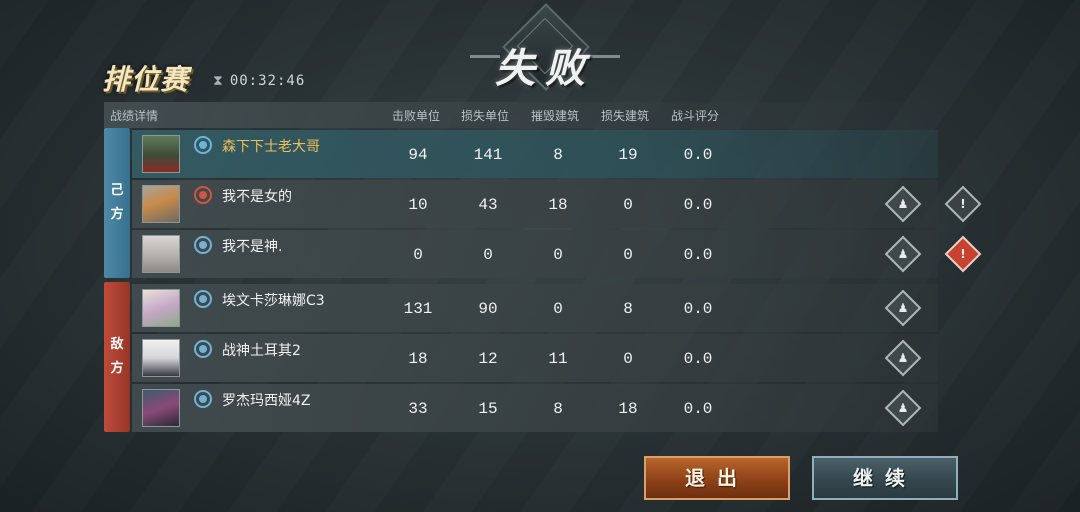 The height and width of the screenshot is (512, 1080). Describe the element at coordinates (418, 359) in the screenshot. I see `kills-value: 18` at that location.